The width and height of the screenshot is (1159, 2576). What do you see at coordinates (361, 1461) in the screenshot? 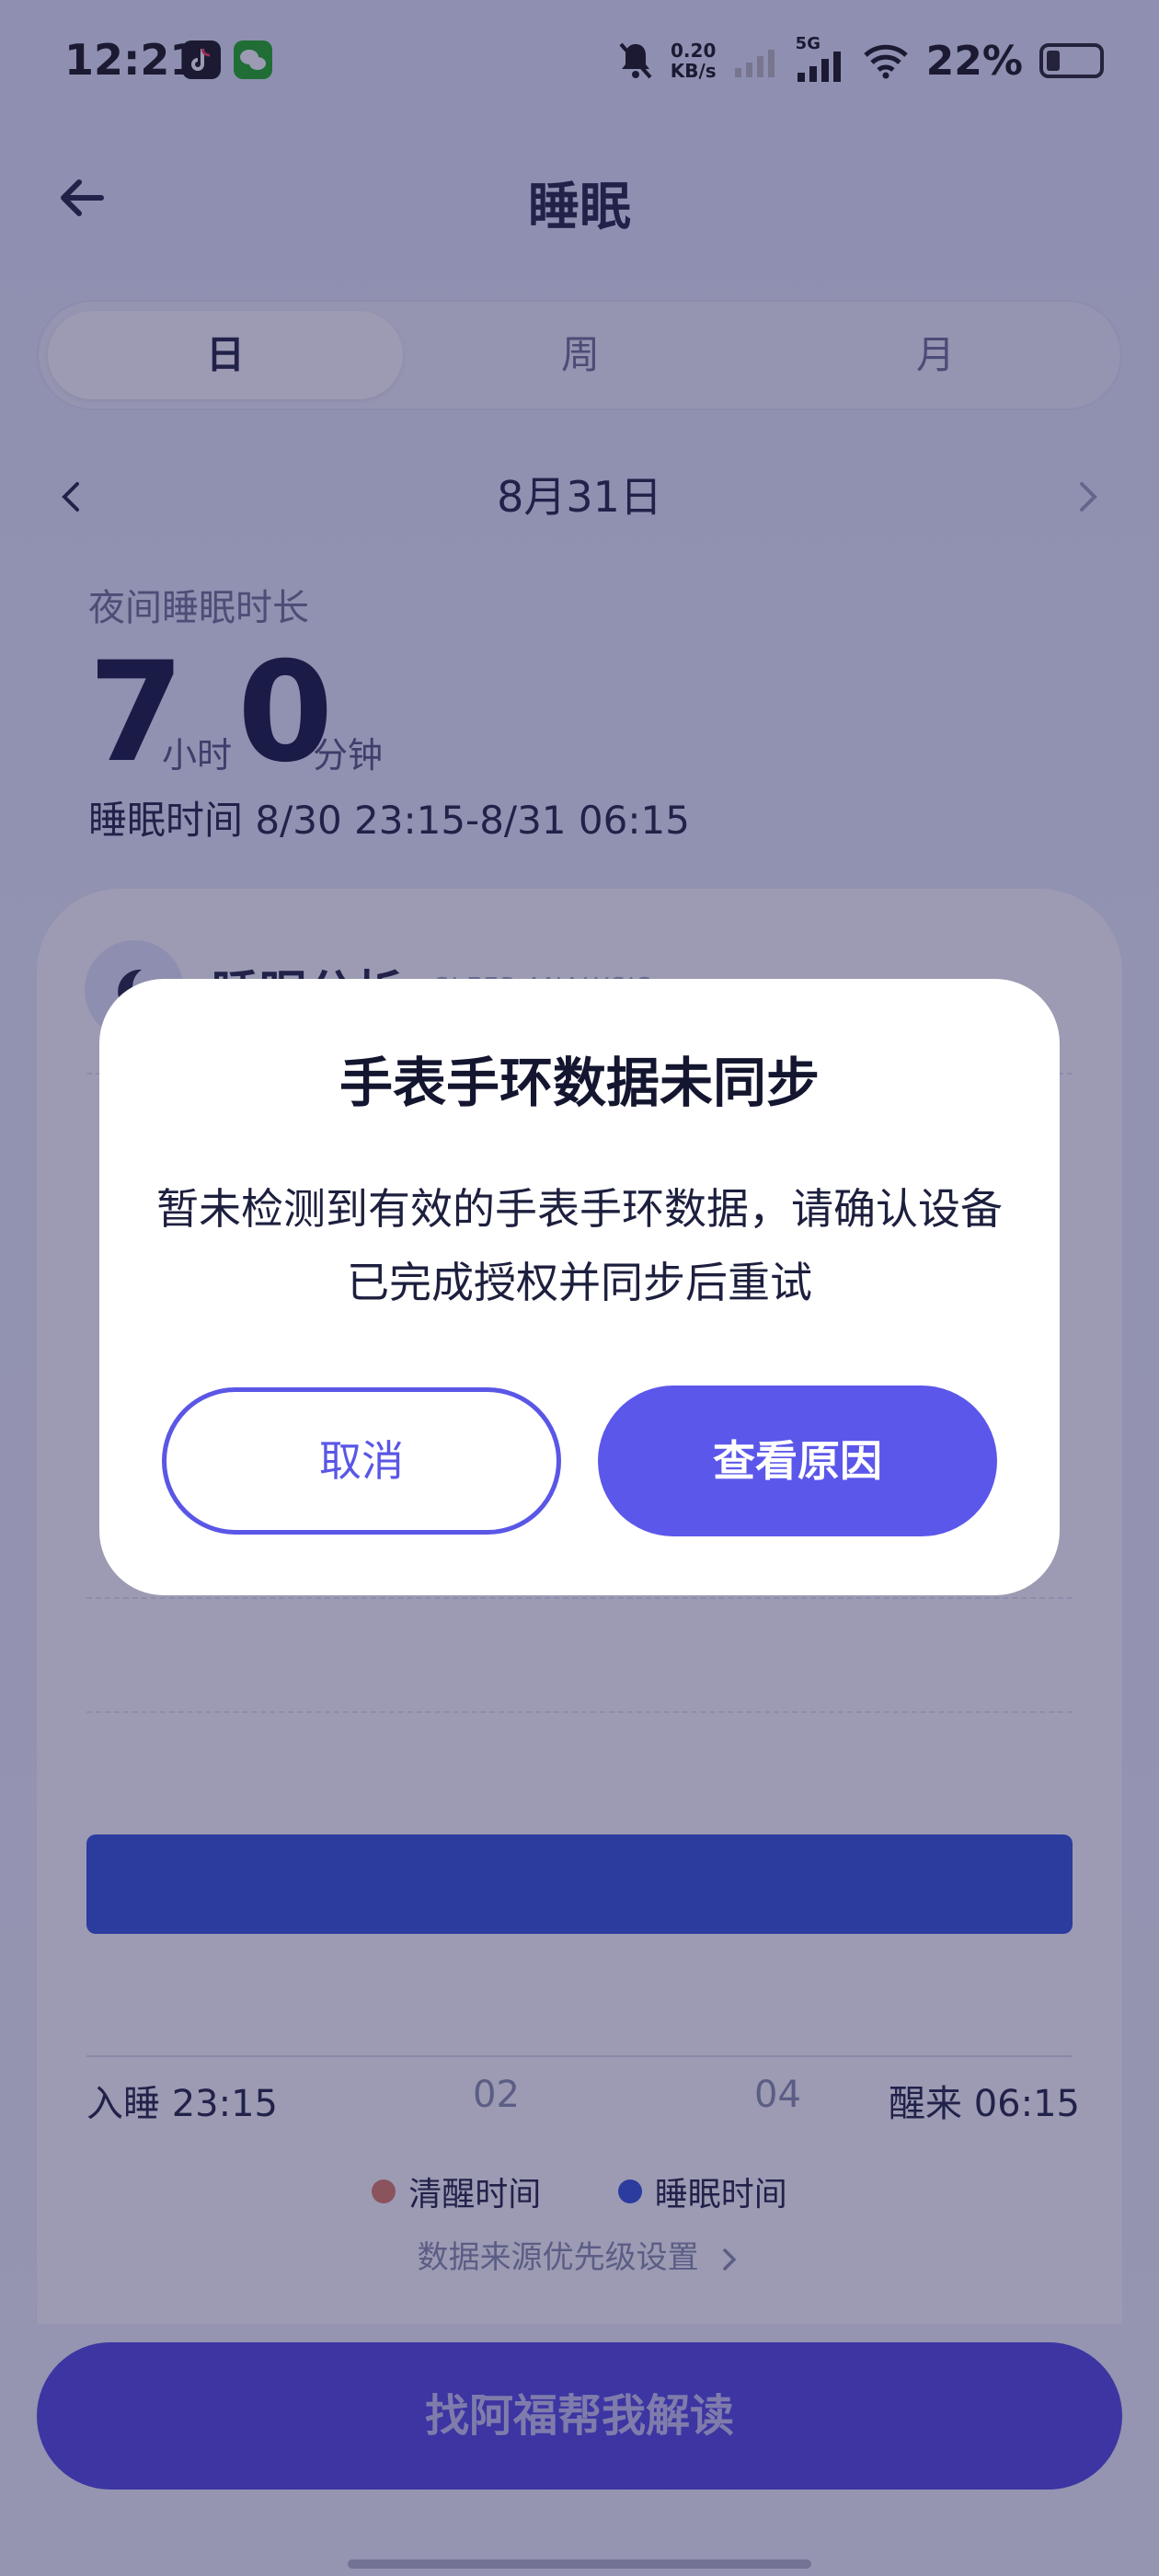
I see `cancel-button: 取消` at bounding box center [361, 1461].